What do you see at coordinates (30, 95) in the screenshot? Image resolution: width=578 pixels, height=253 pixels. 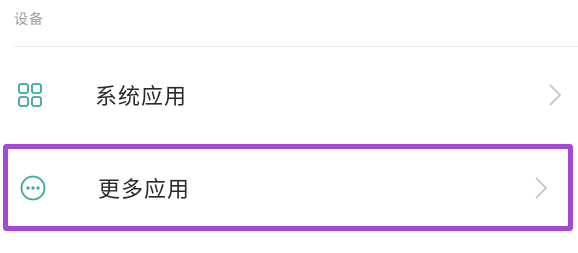 I see `grid-icon` at bounding box center [30, 95].